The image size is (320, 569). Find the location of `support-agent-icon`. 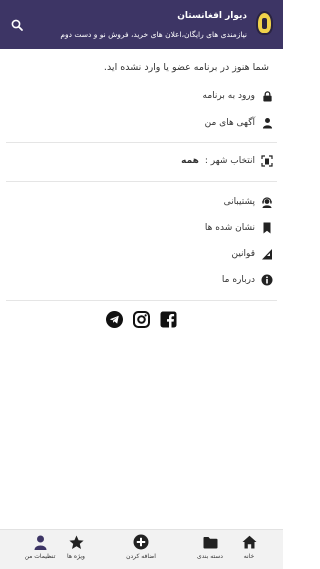

support-agent-icon is located at coordinates (267, 202).